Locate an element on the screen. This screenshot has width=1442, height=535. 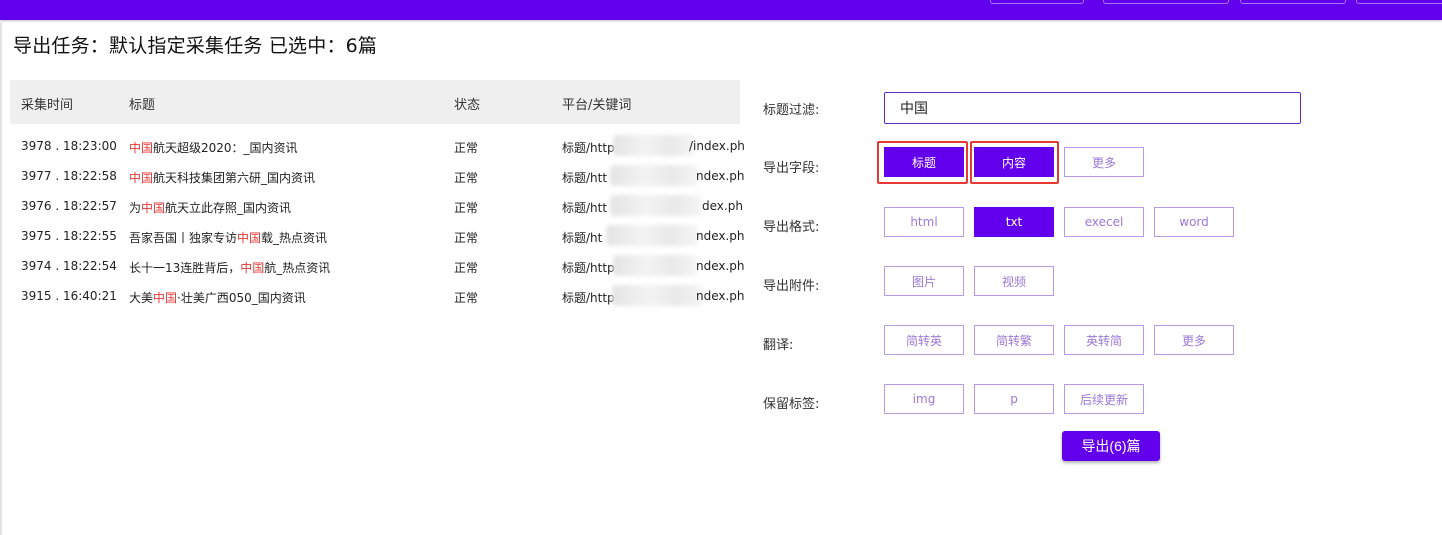
cell-title: 吾家吾国丨独家专访中国载_热点资讯 is located at coordinates (228, 237).